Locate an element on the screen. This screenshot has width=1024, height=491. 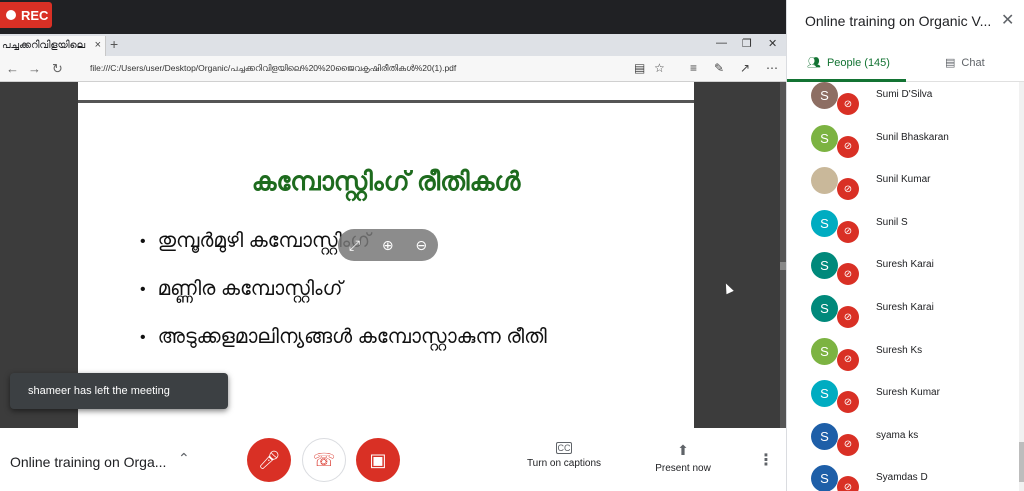
camera-off-button: ▣ is located at coordinates (378, 460).